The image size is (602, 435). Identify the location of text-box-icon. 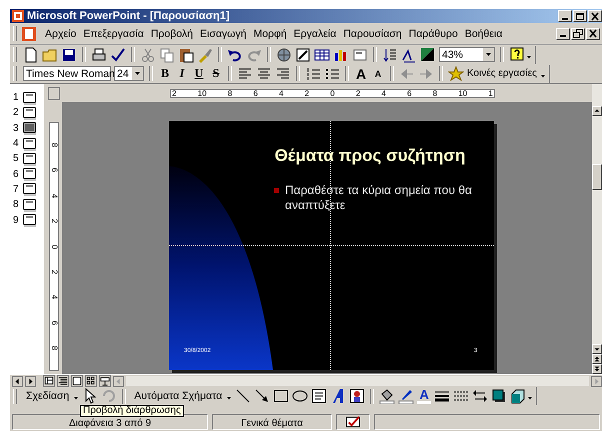
(319, 396).